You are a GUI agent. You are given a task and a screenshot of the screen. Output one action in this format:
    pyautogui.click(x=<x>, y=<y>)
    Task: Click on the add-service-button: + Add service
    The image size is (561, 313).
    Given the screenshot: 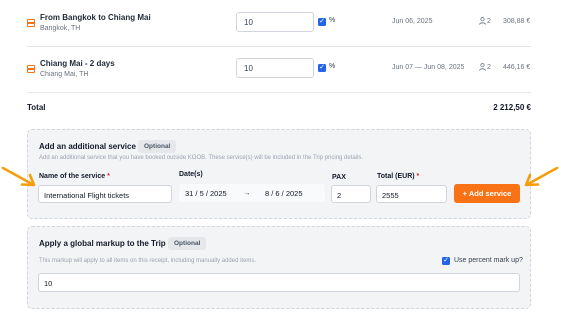 What is the action you would take?
    pyautogui.click(x=487, y=193)
    